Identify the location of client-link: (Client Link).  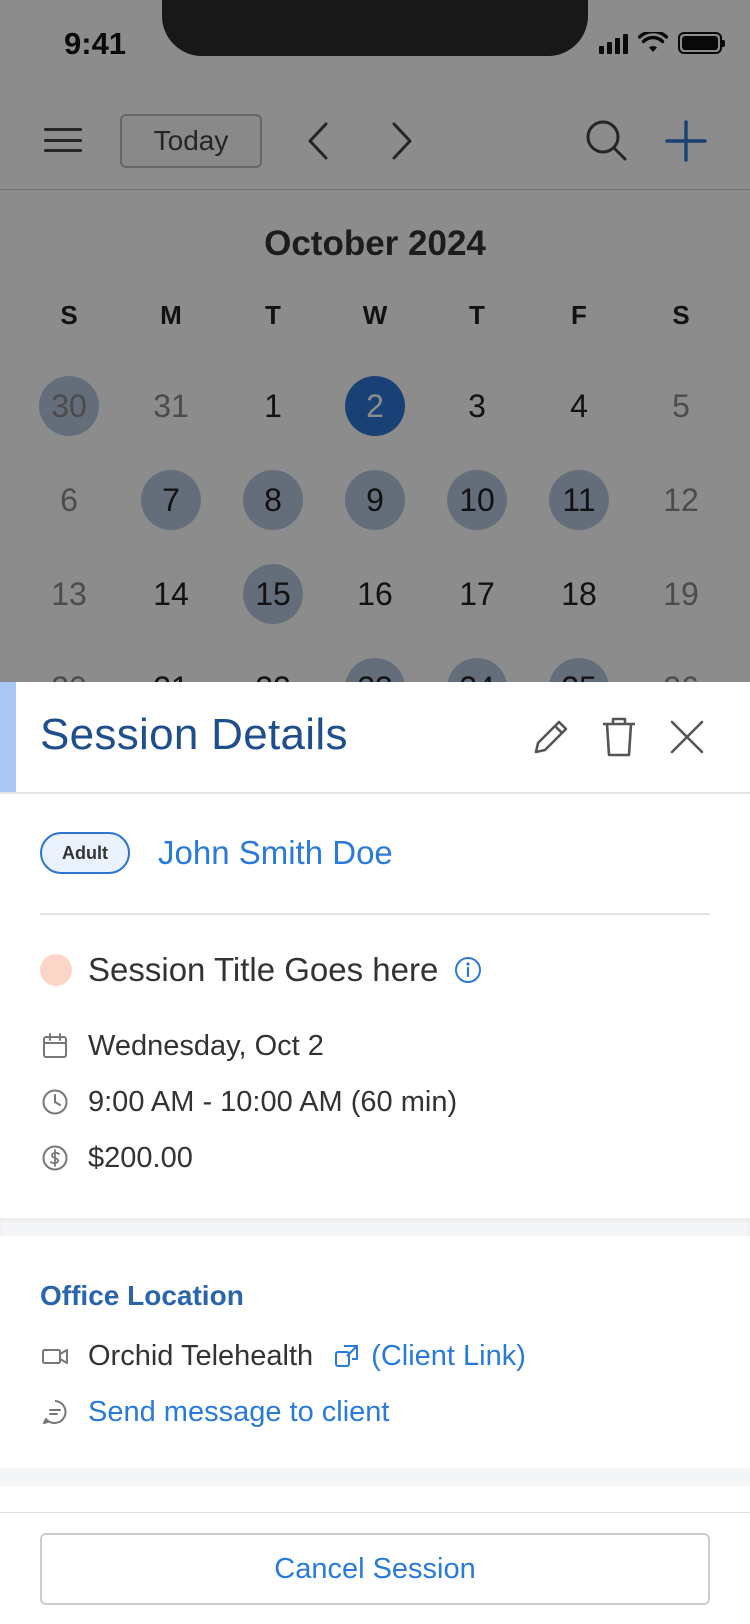
(429, 1356).